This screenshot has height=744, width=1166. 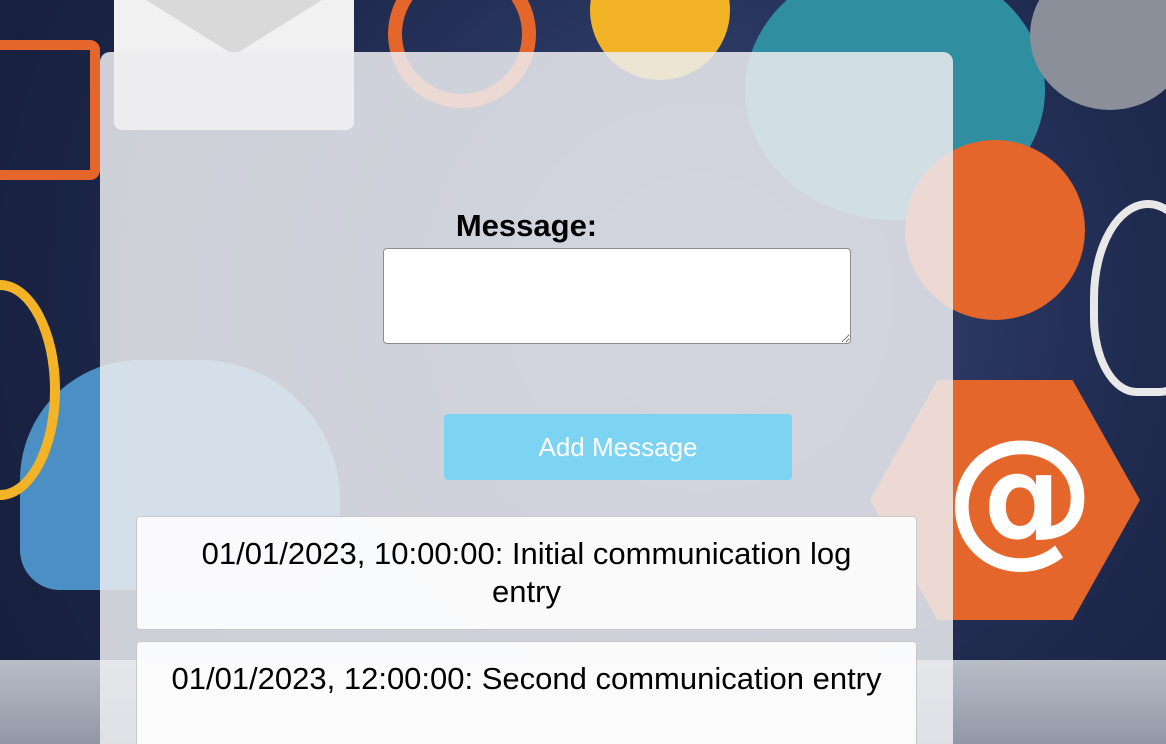 What do you see at coordinates (1098, 55) in the screenshot?
I see `sphere-decoration` at bounding box center [1098, 55].